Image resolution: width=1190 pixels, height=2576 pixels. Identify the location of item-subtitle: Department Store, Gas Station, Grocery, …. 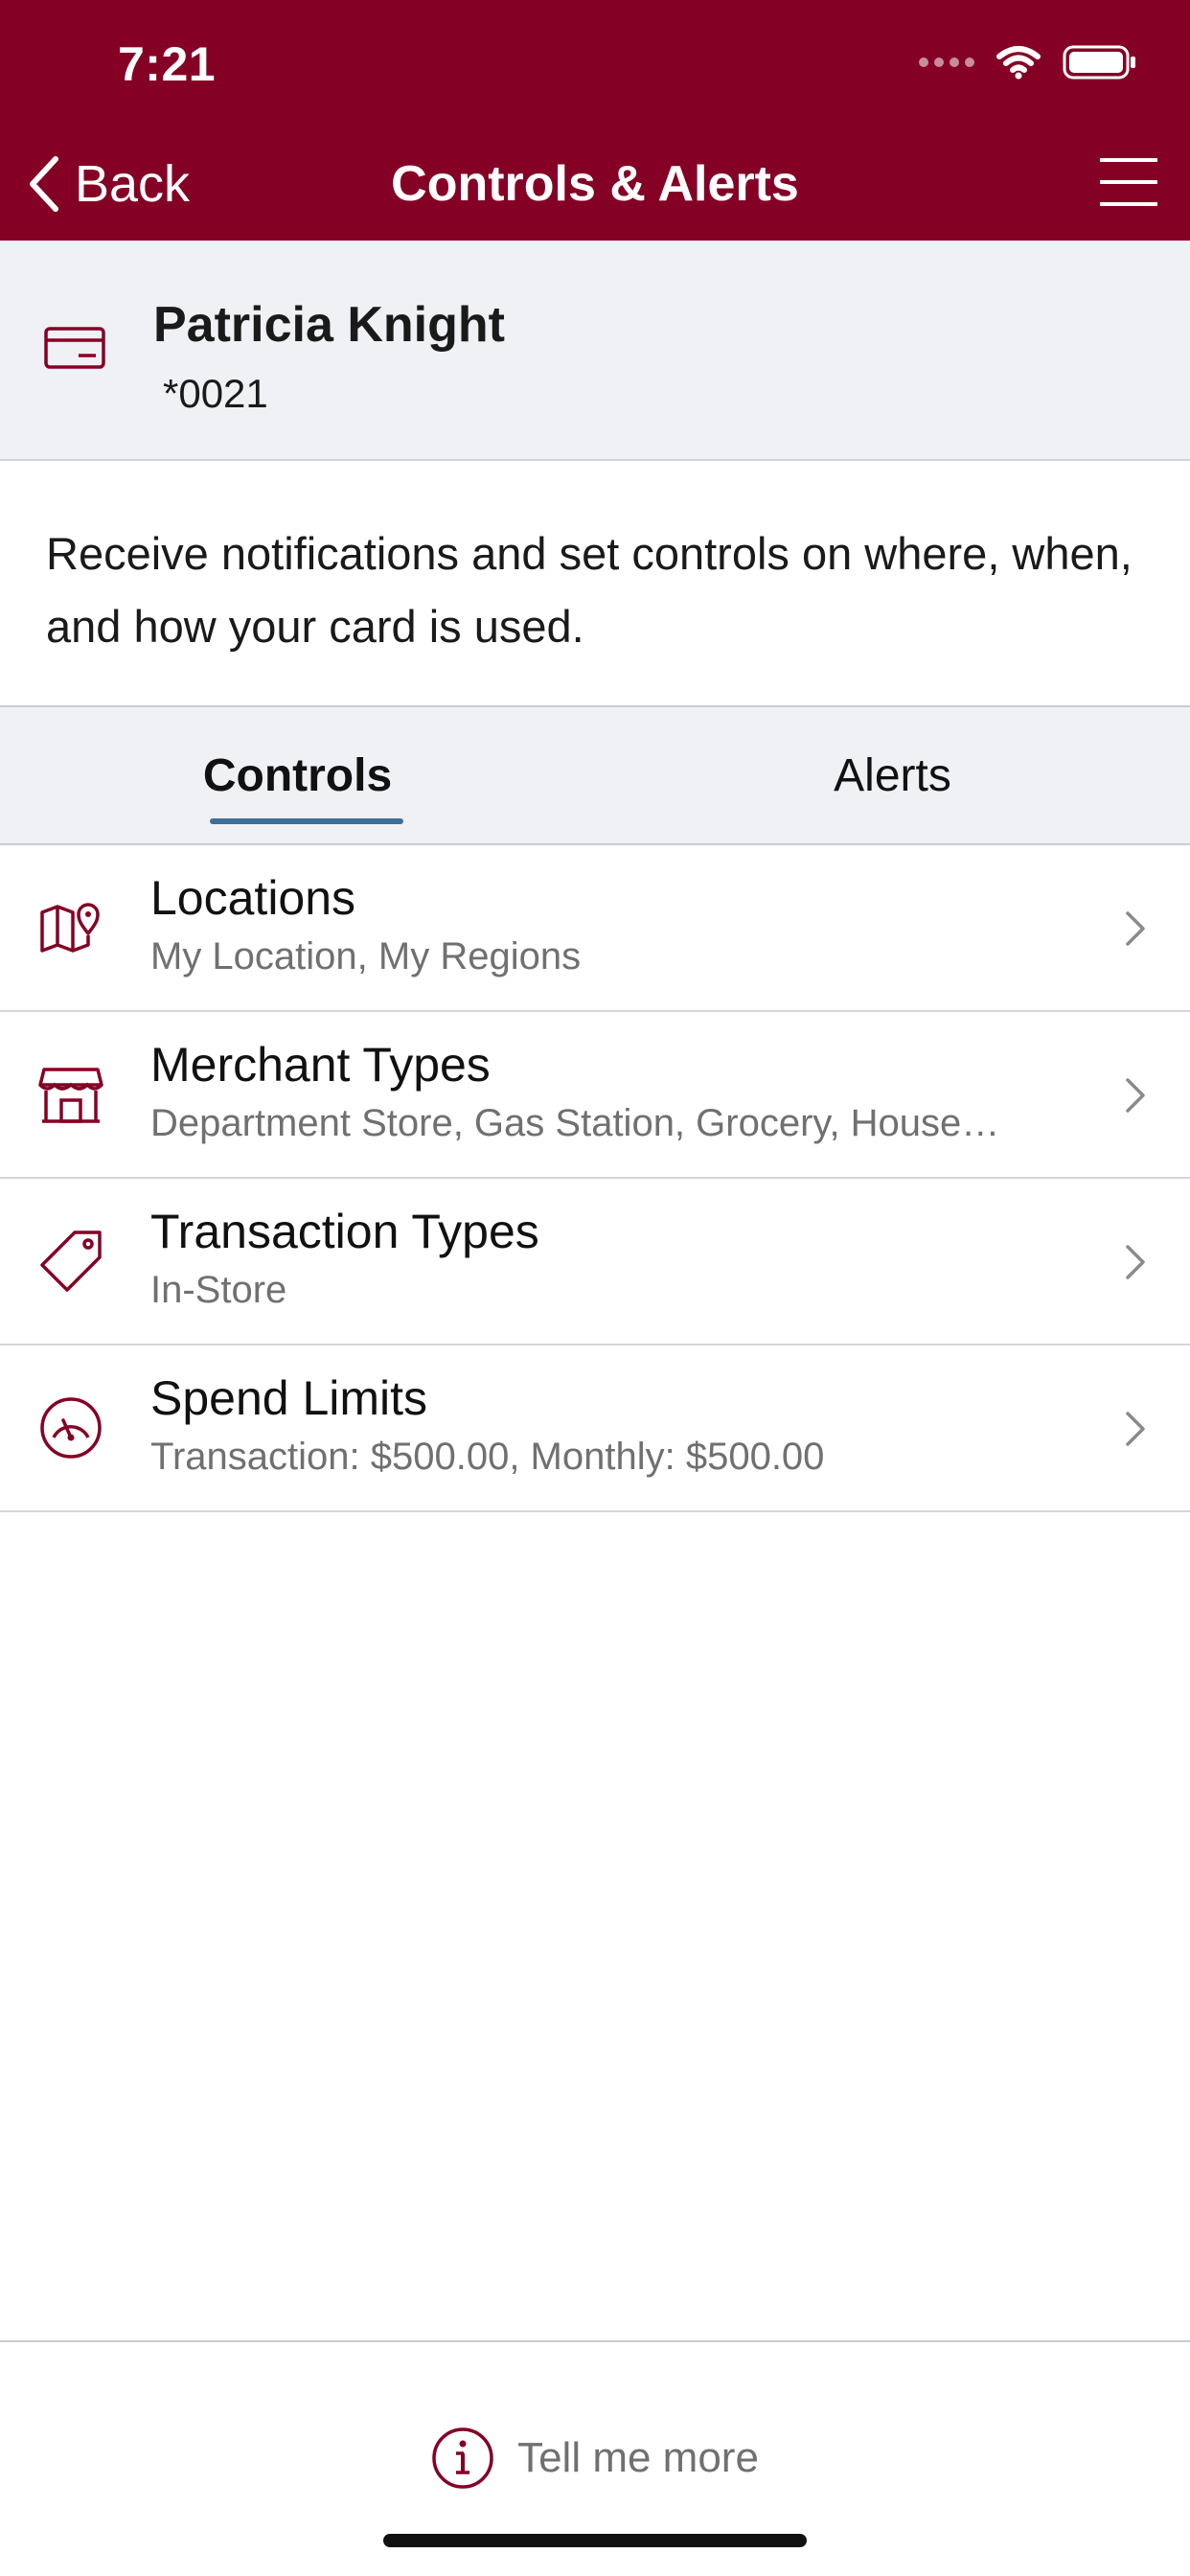
(575, 1123).